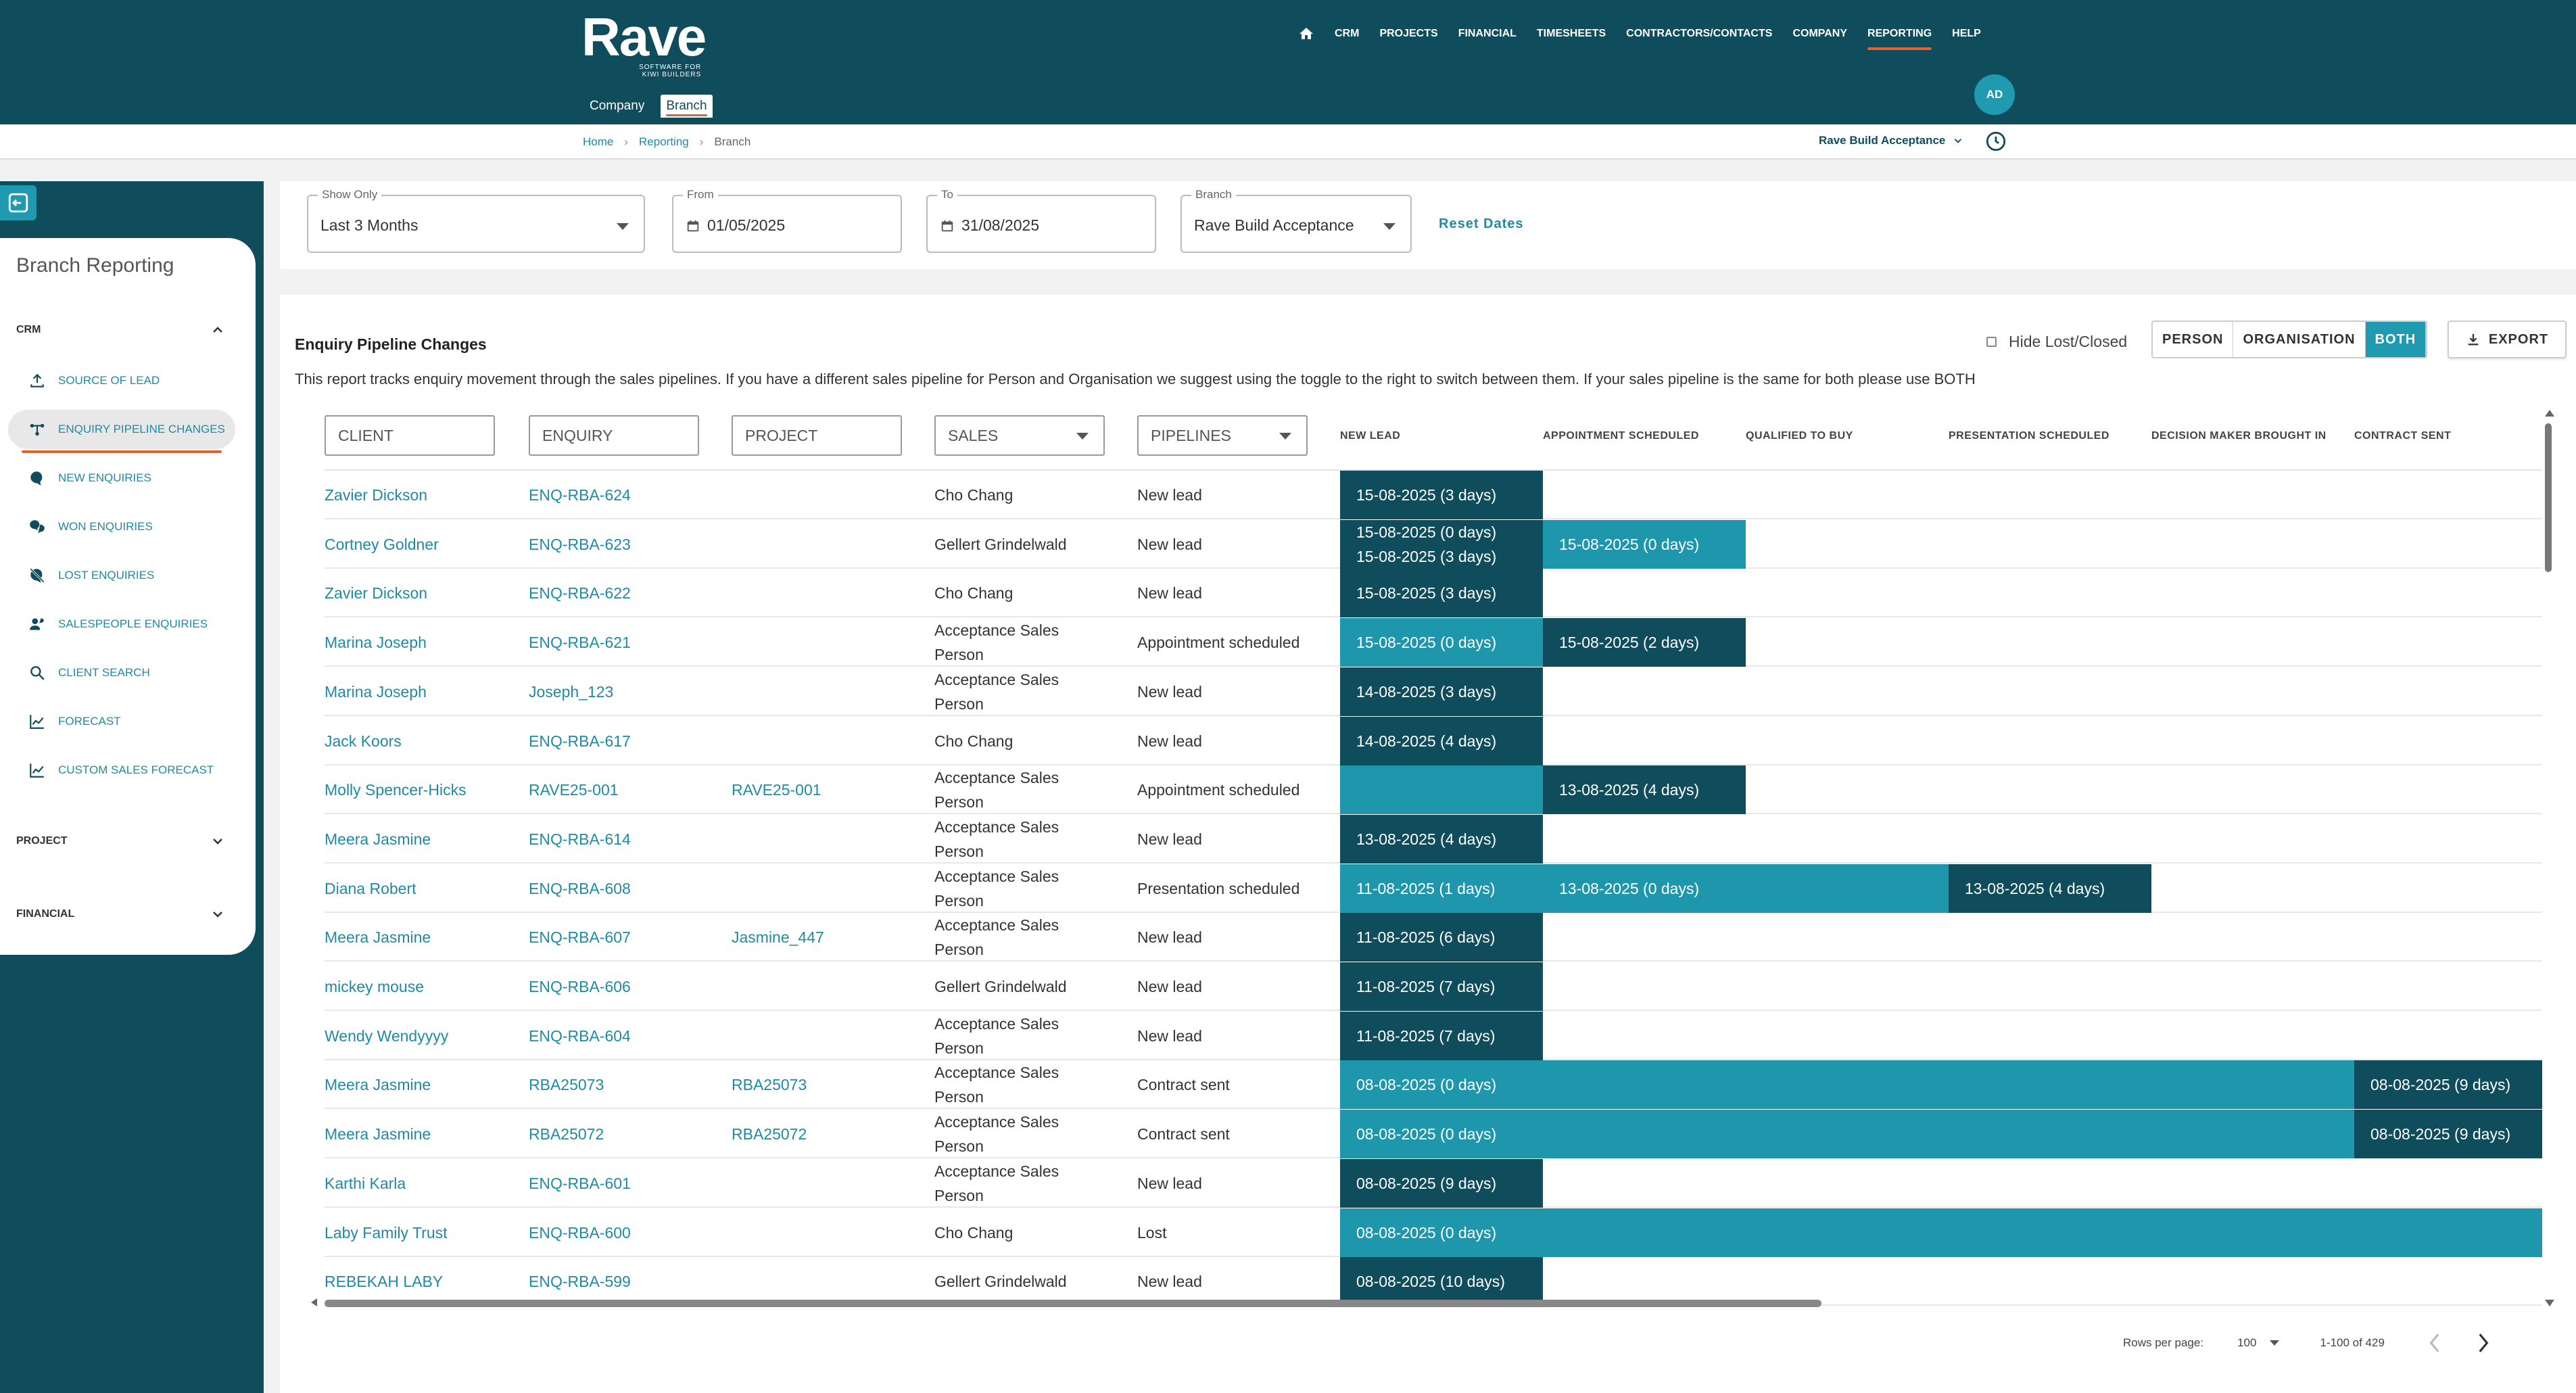  What do you see at coordinates (121, 672) in the screenshot?
I see `sidebar-item-client-search: CLIENT SEARCH` at bounding box center [121, 672].